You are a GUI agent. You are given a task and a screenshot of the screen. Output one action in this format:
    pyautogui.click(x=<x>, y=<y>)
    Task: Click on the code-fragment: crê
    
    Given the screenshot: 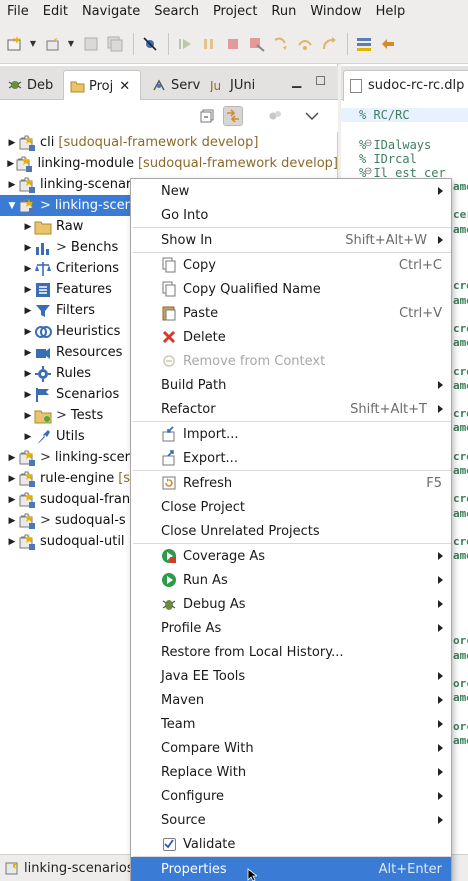 What is the action you would take?
    pyautogui.click(x=460, y=541)
    